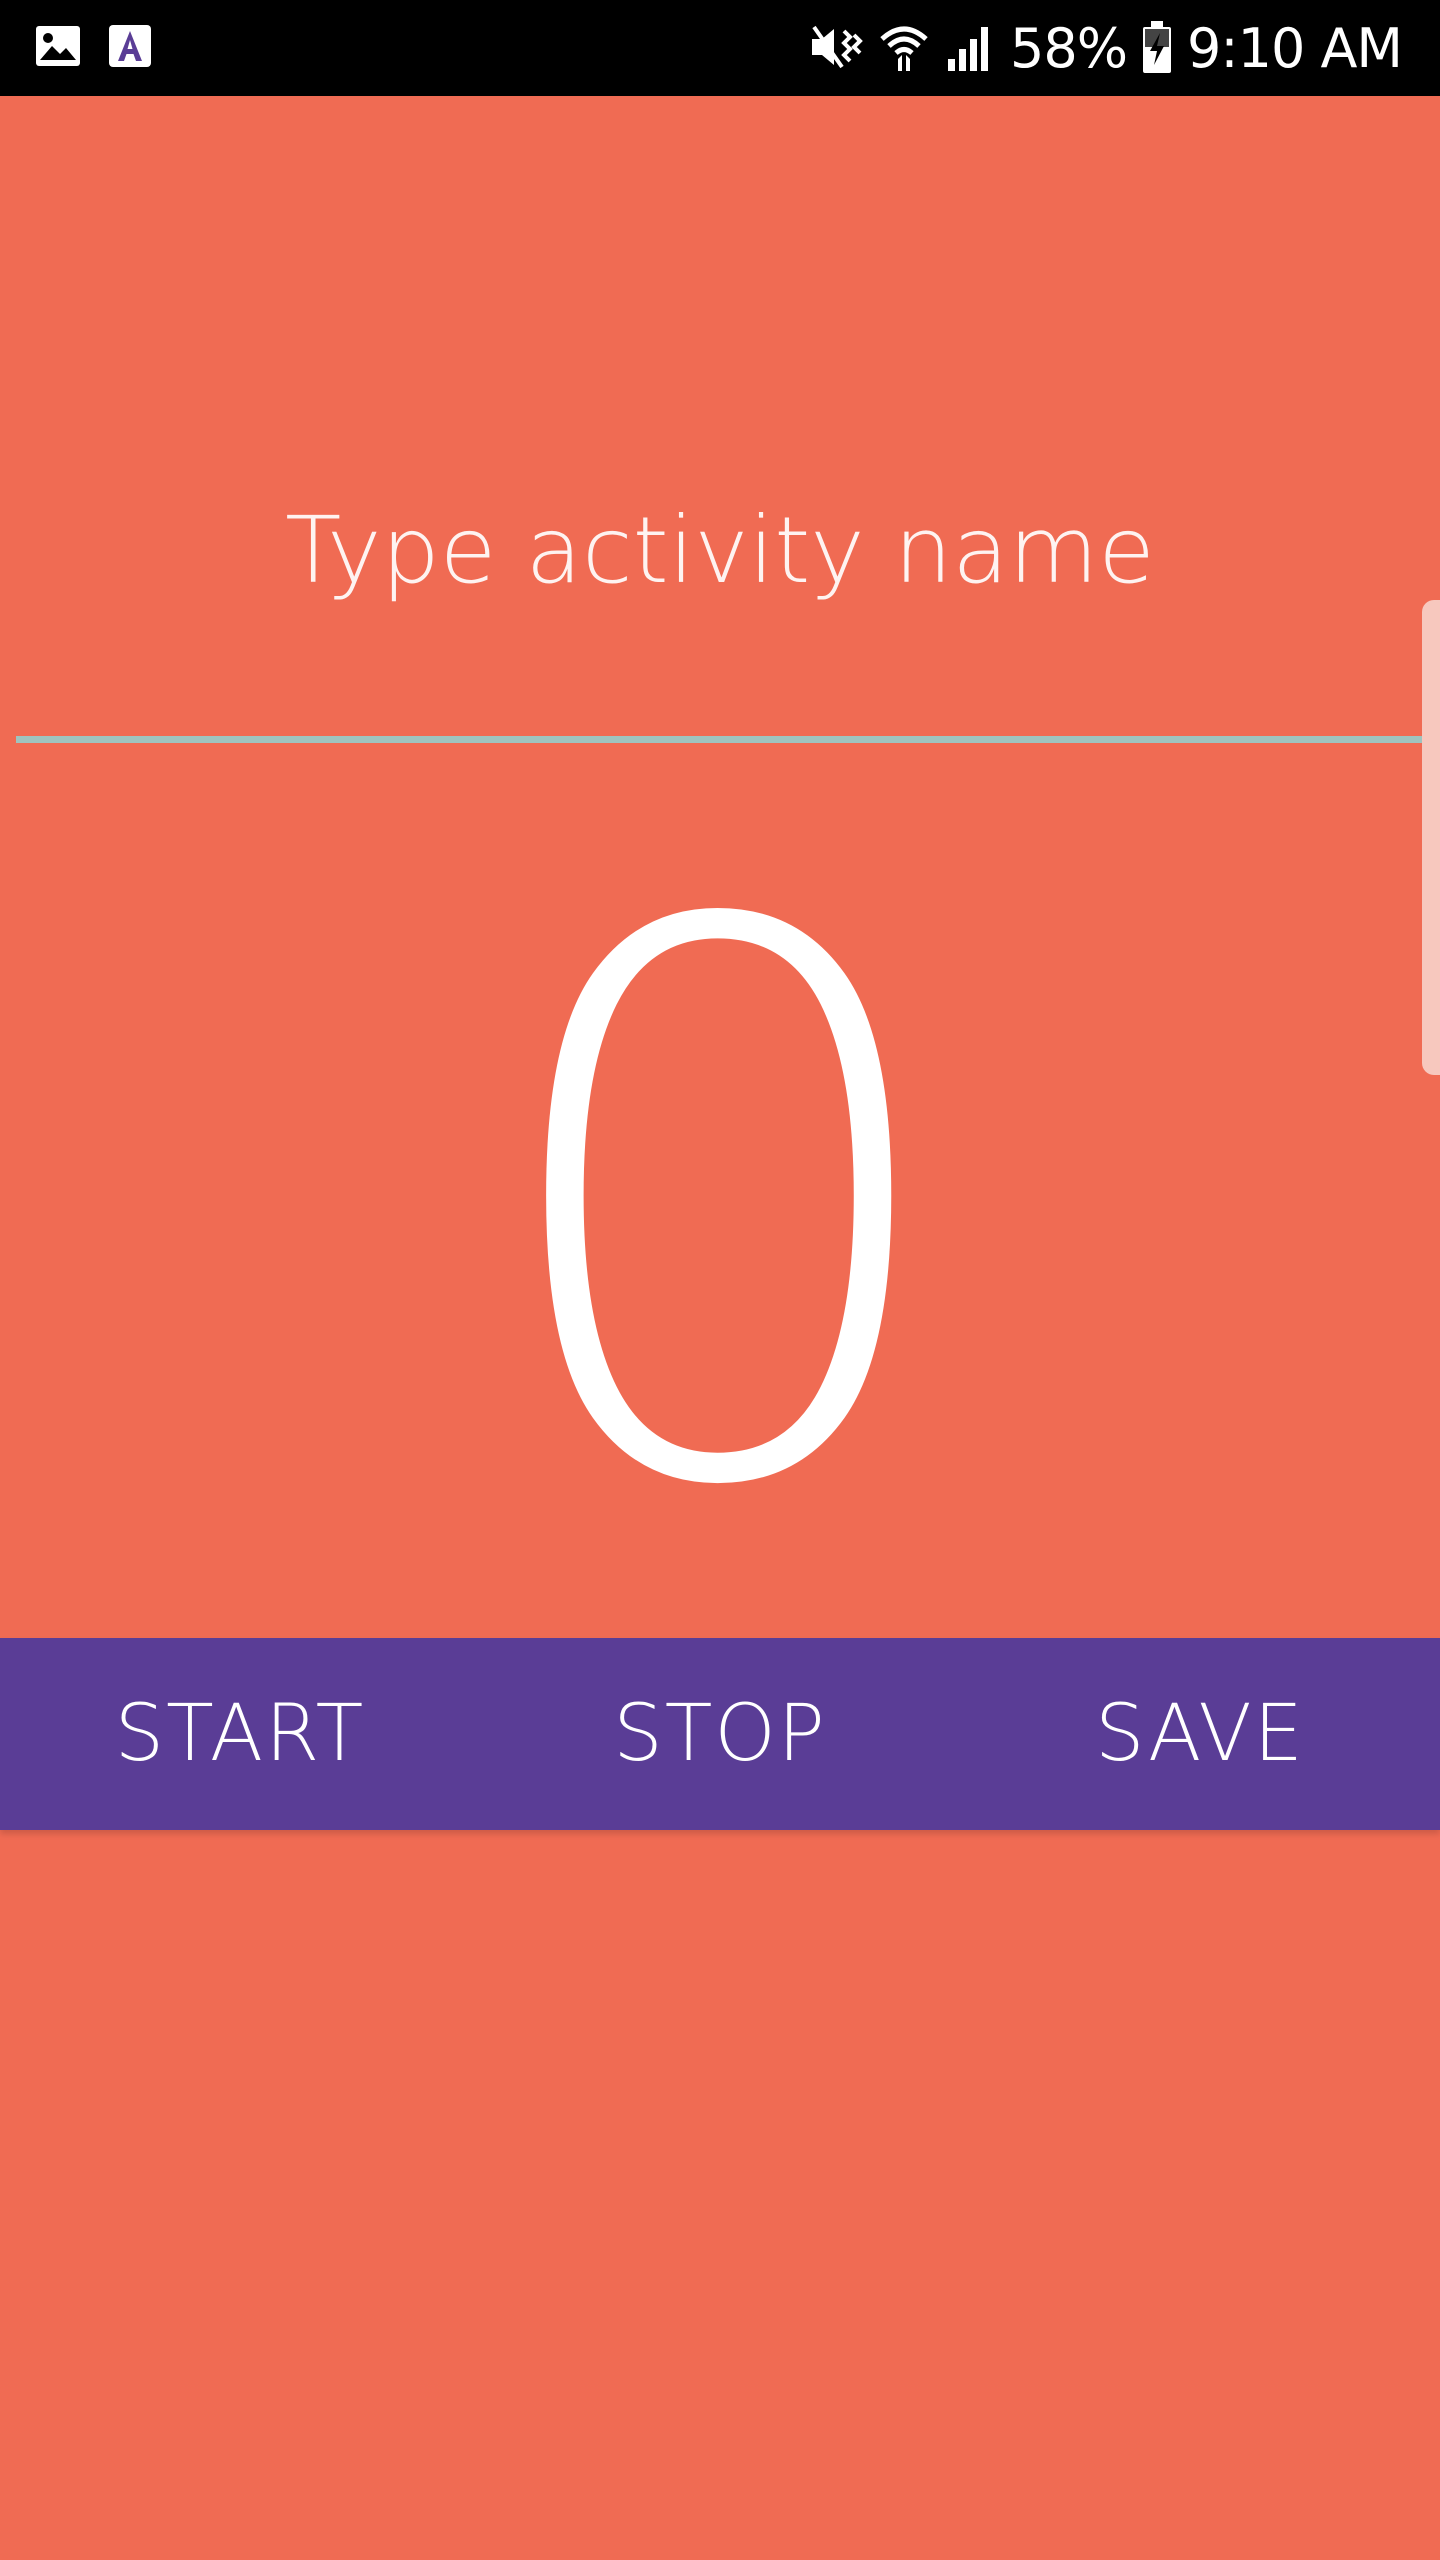  Describe the element at coordinates (1157, 49) in the screenshot. I see `battery-charging-icon` at that location.